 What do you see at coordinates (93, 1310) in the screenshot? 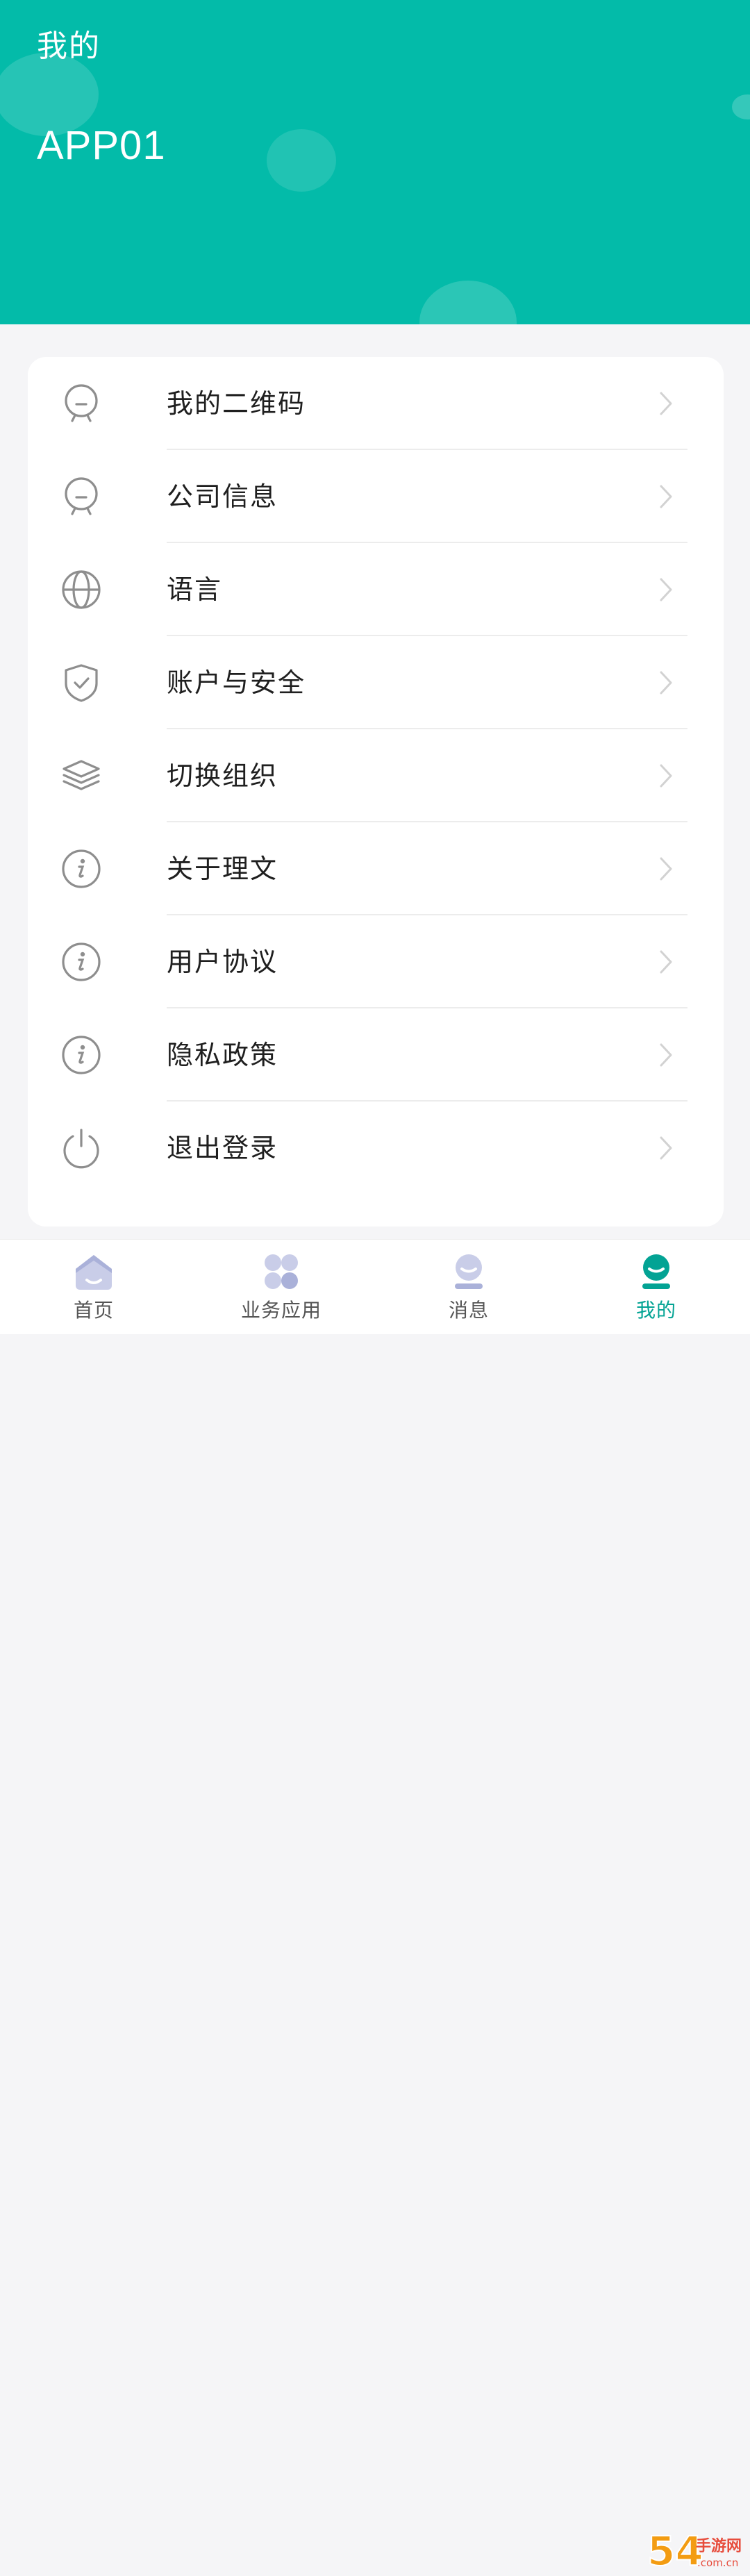
I see `tab-label: 首页` at bounding box center [93, 1310].